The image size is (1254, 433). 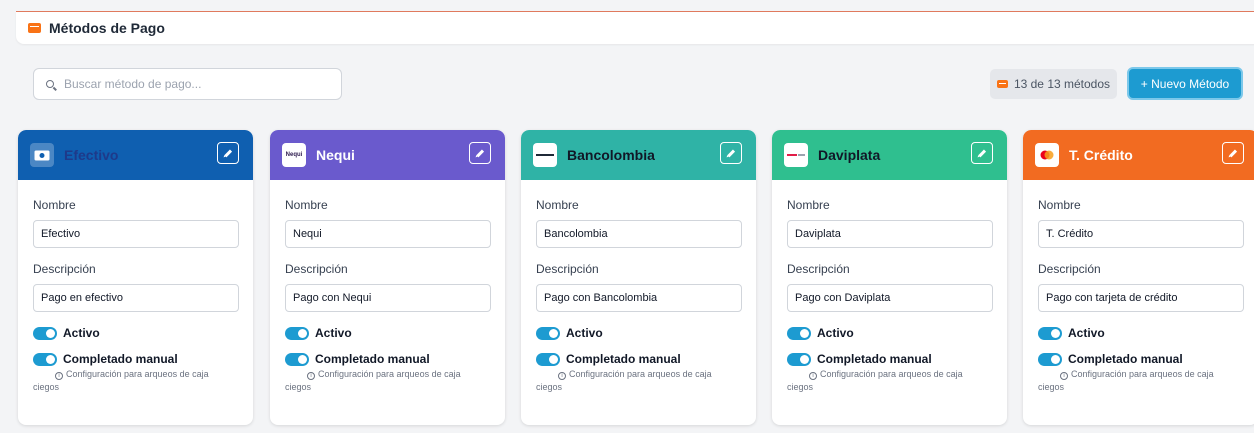 What do you see at coordinates (335, 155) in the screenshot?
I see `card-title: Nequi` at bounding box center [335, 155].